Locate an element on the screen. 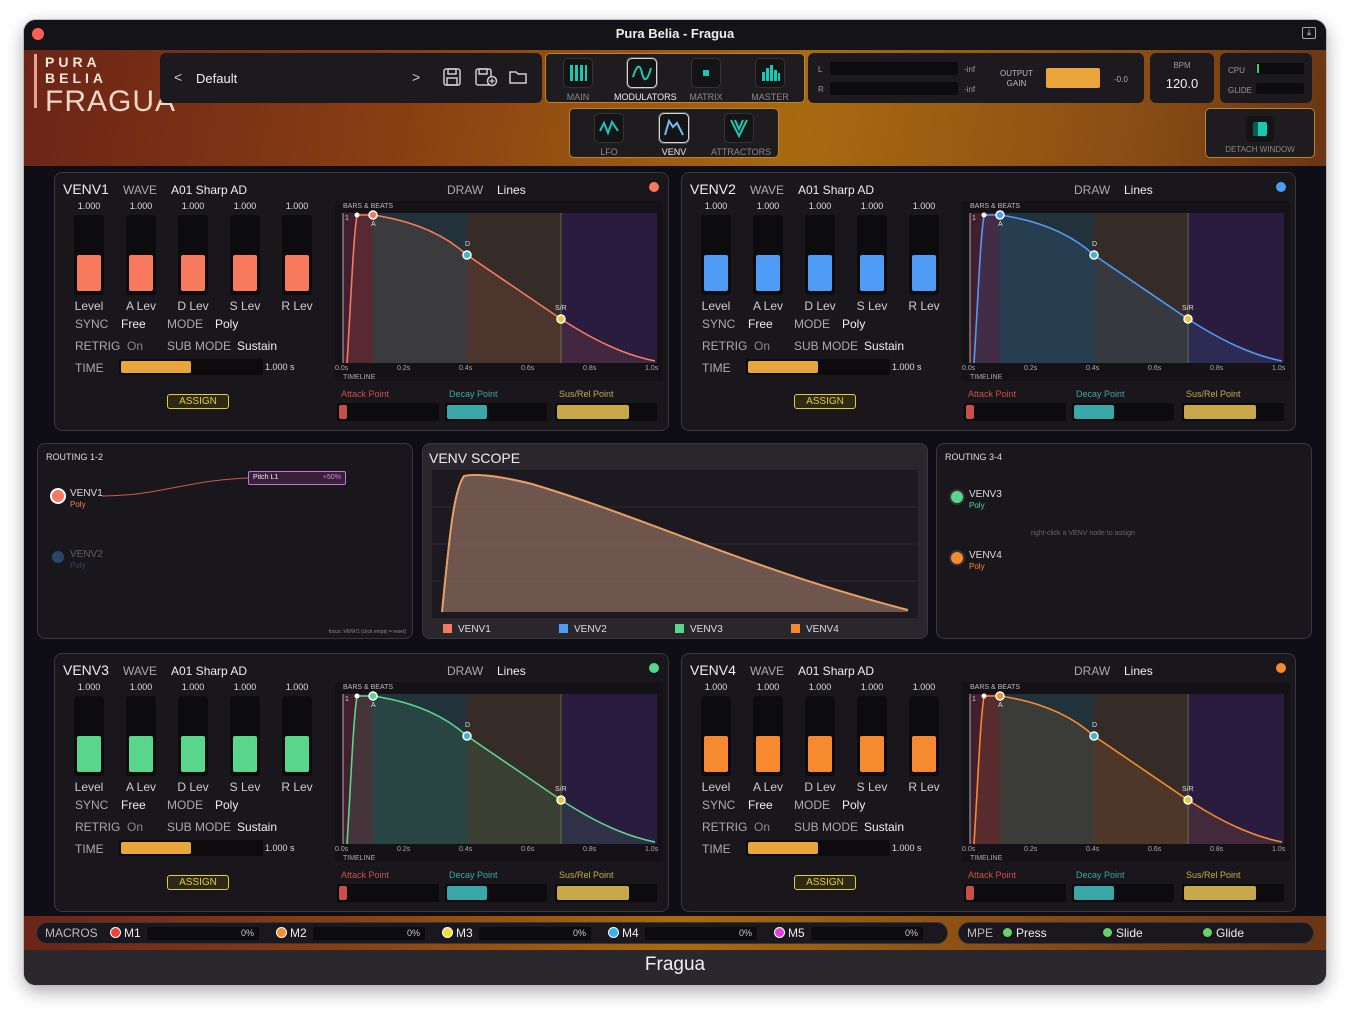 This screenshot has height=1013, width=1350. detach-window-button: DETACH WINDOW is located at coordinates (1260, 133).